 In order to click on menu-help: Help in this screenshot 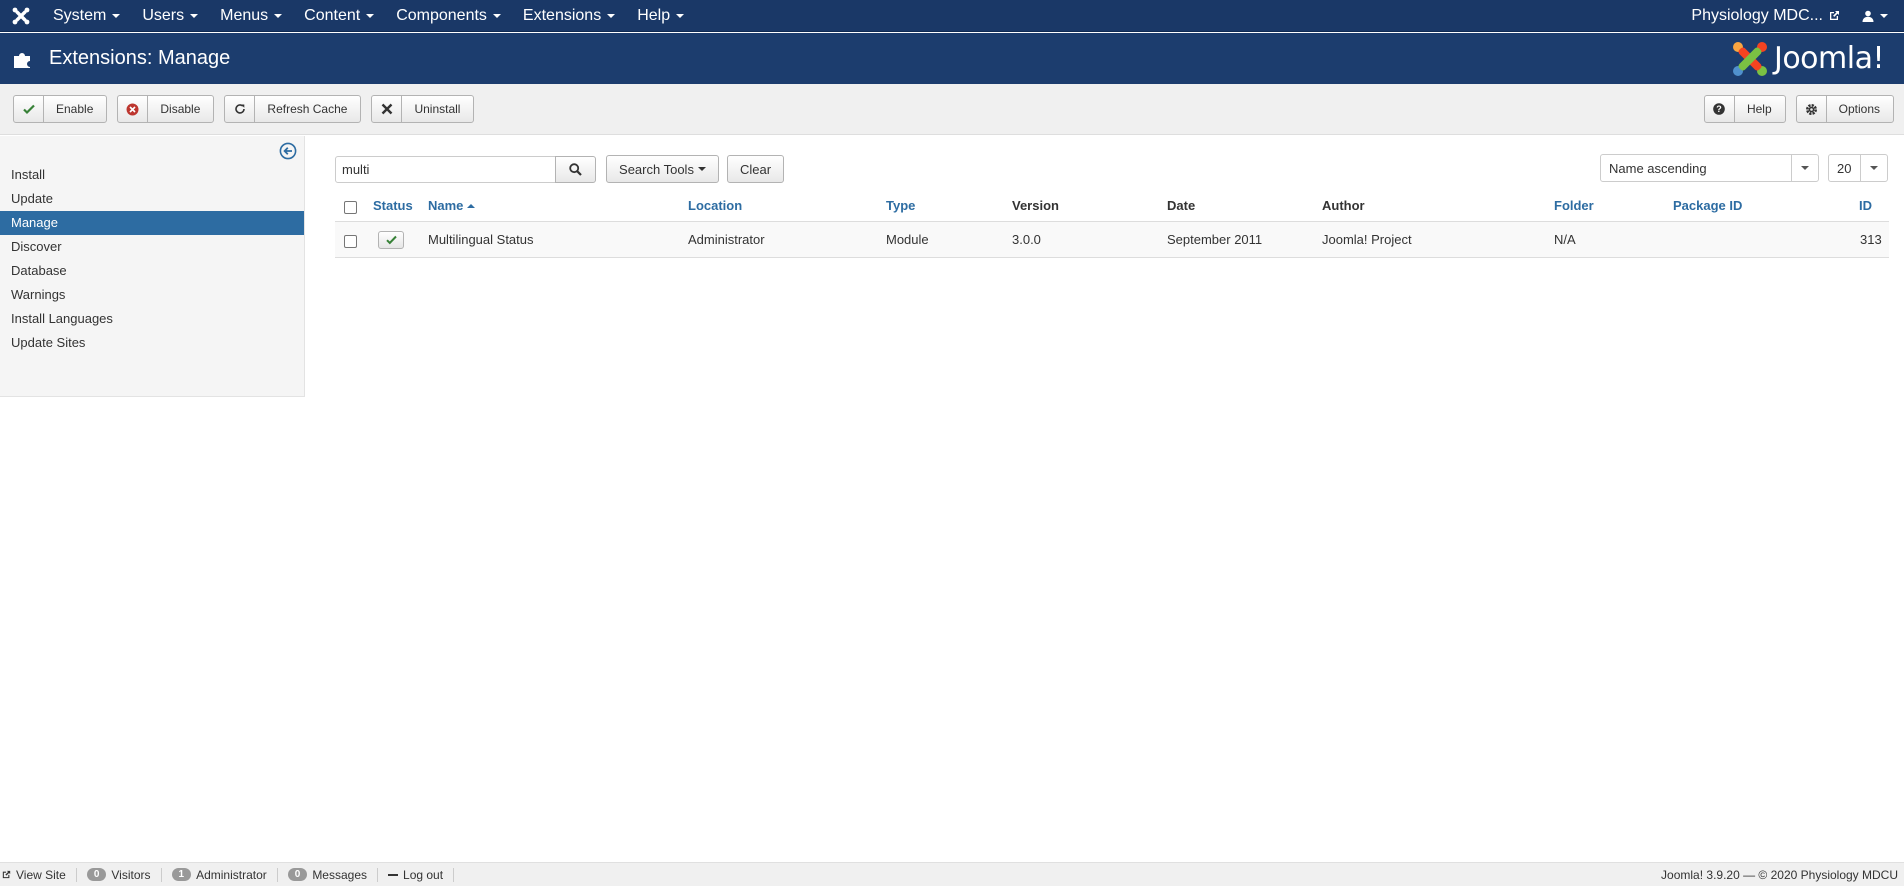, I will do `click(660, 16)`.